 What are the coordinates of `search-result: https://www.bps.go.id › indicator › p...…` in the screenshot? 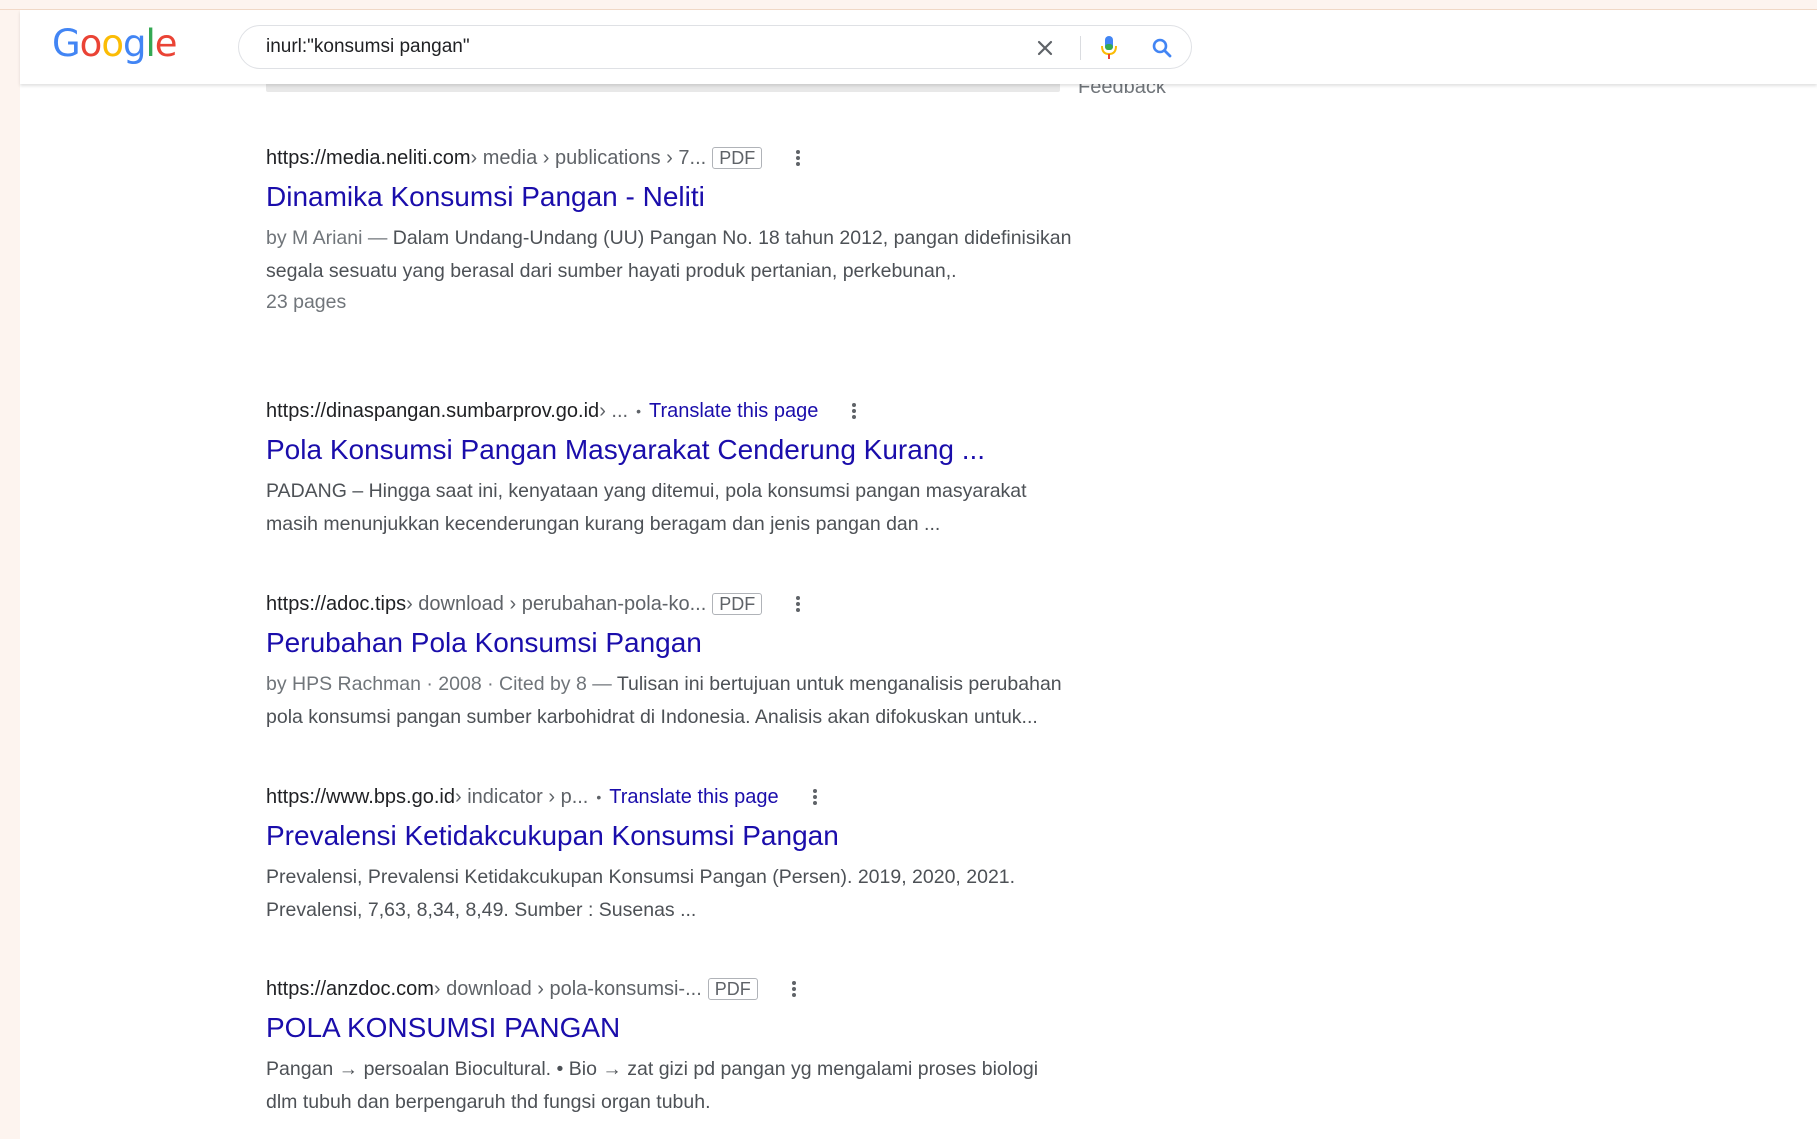 It's located at (716, 856).